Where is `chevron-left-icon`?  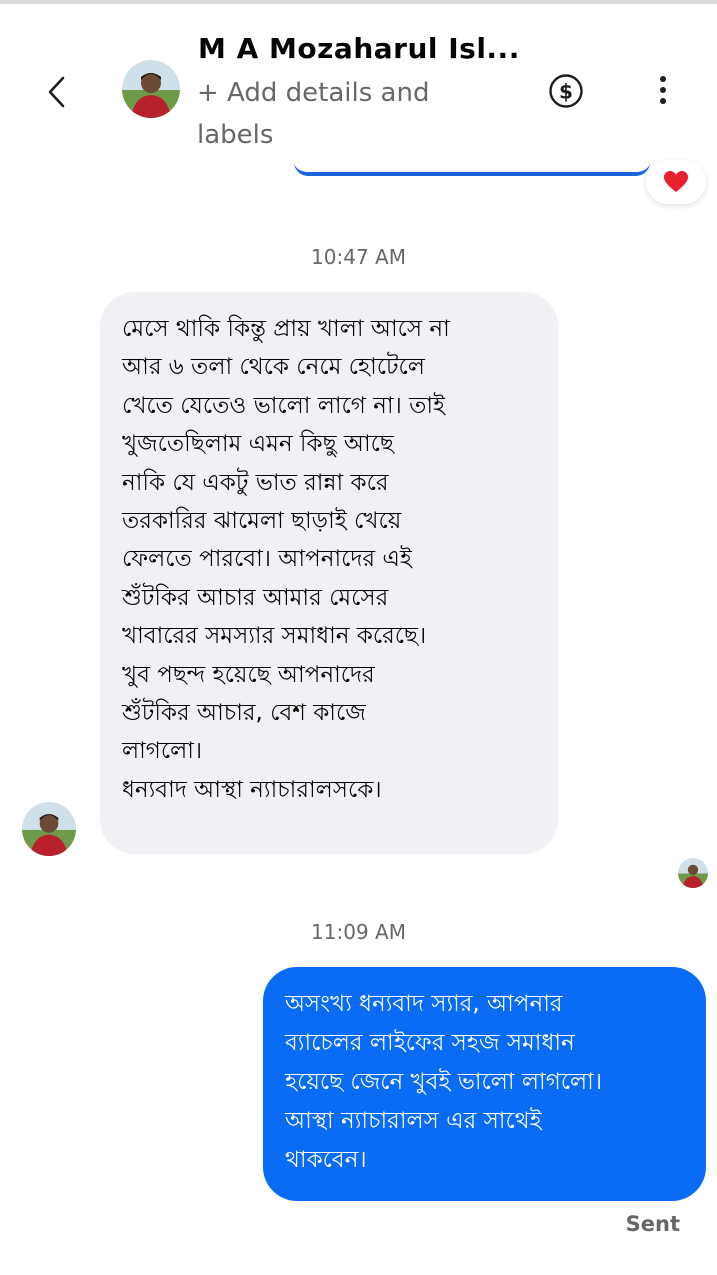 chevron-left-icon is located at coordinates (56, 92).